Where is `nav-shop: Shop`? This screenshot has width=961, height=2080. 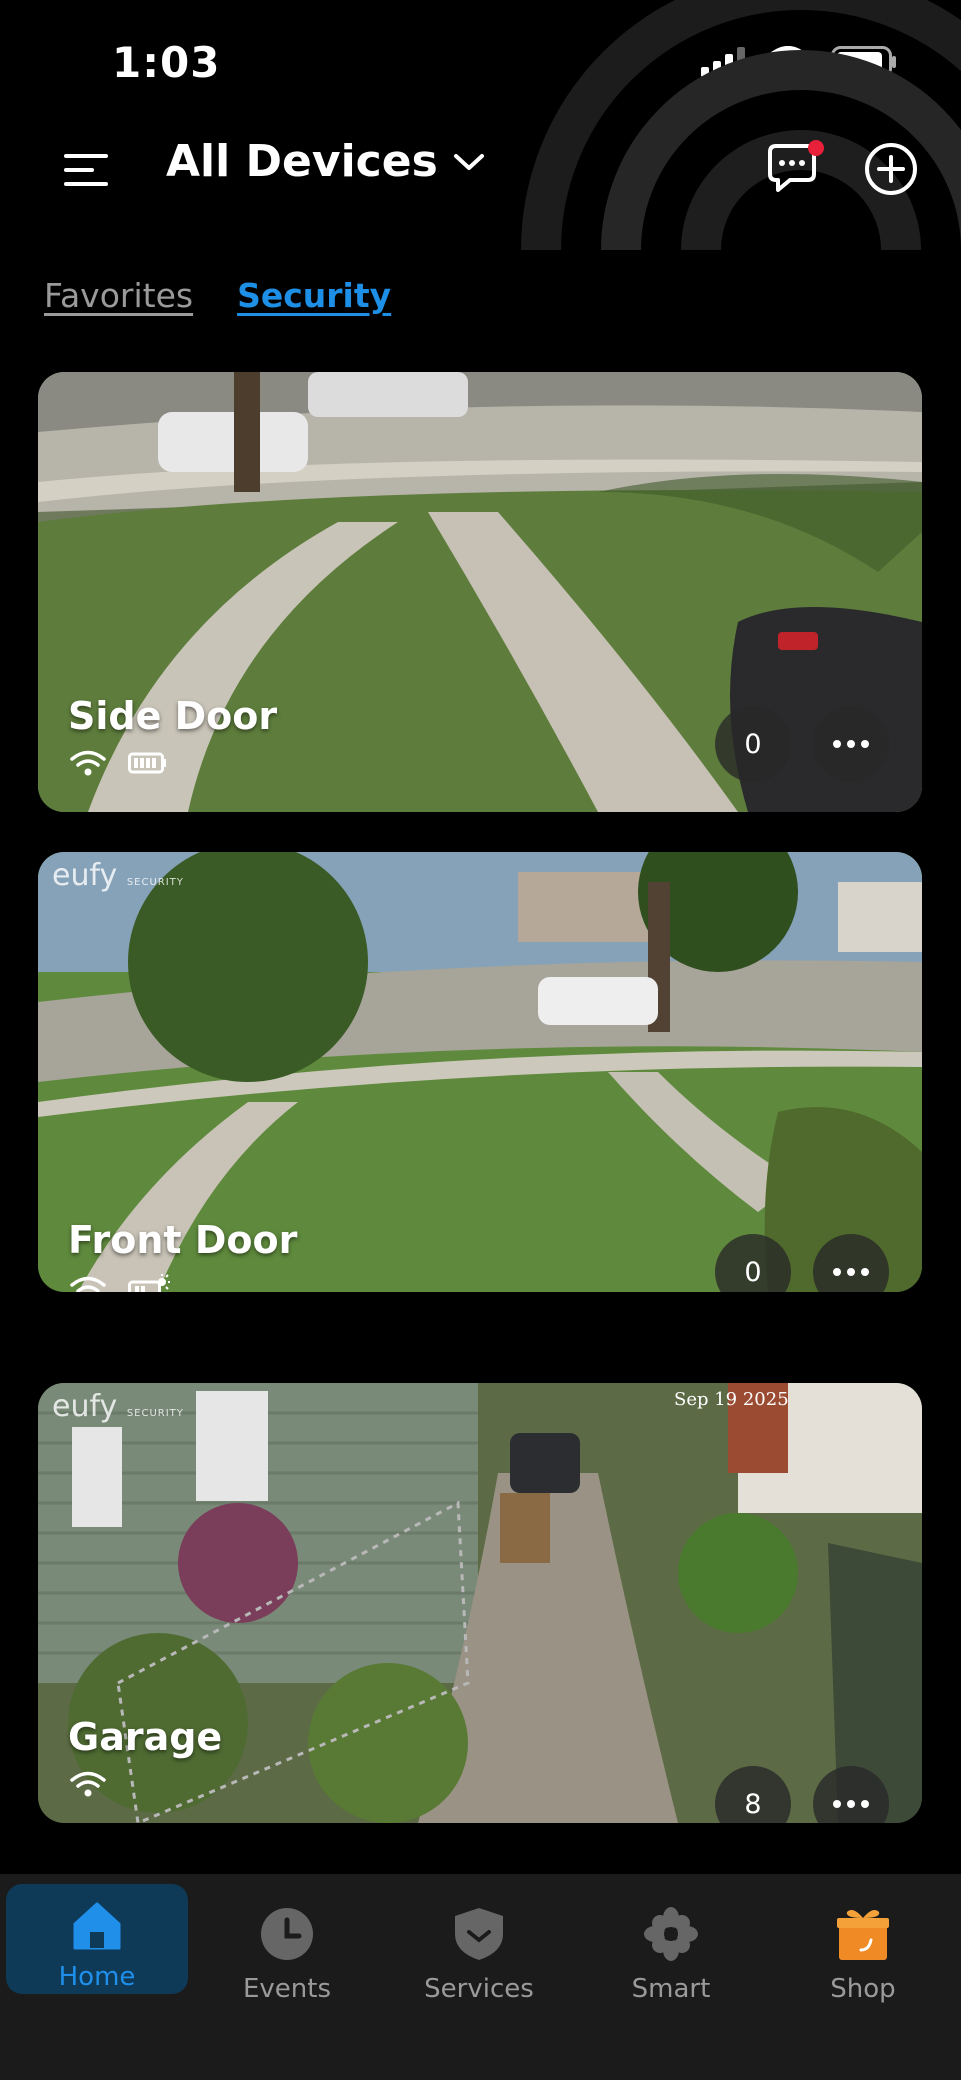
nav-shop: Shop is located at coordinates (863, 1974).